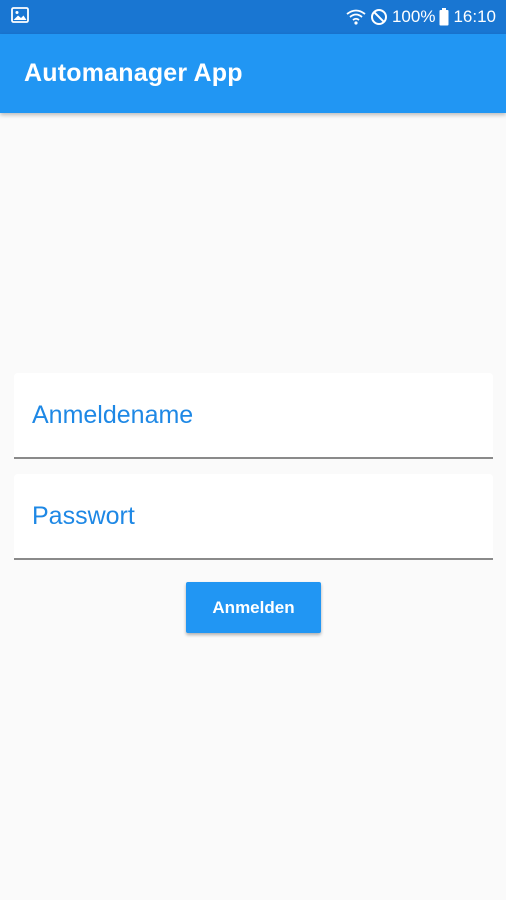  Describe the element at coordinates (133, 73) in the screenshot. I see `app-title: Automanager App` at that location.